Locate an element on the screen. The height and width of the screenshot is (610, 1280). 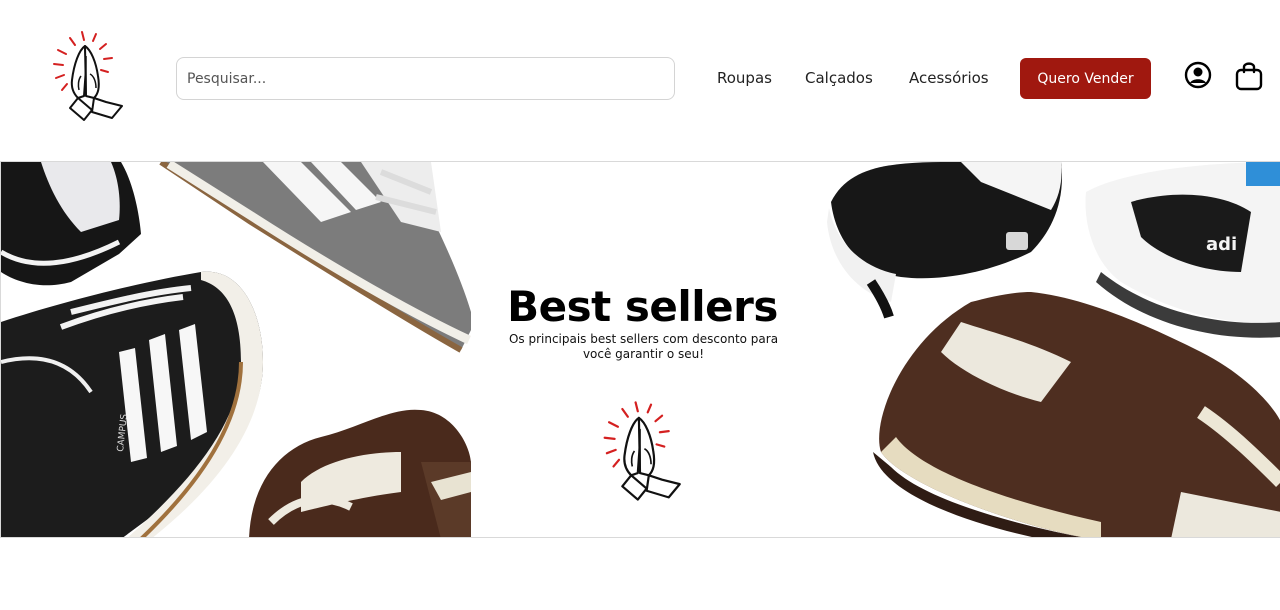
quero-vender-button: Quero Vender is located at coordinates (1085, 78).